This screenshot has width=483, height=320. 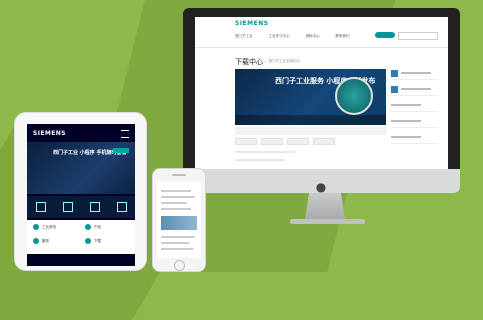 I want to click on iphone-device, so click(x=179, y=220).